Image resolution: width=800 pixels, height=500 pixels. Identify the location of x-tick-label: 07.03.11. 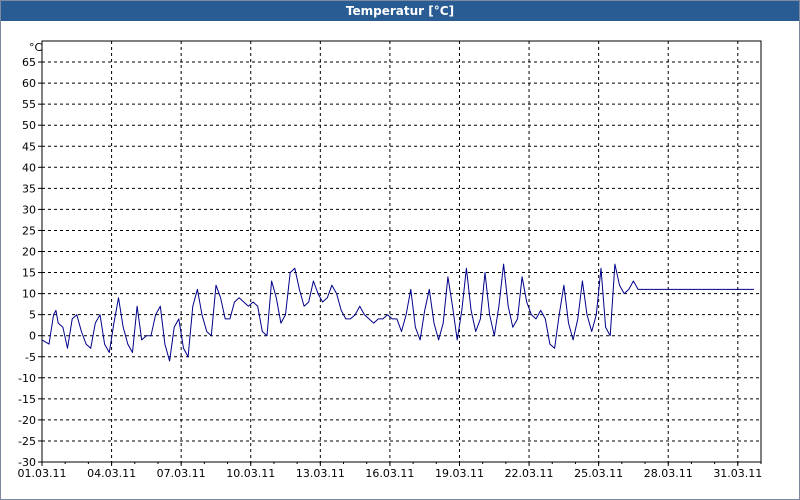
(181, 473).